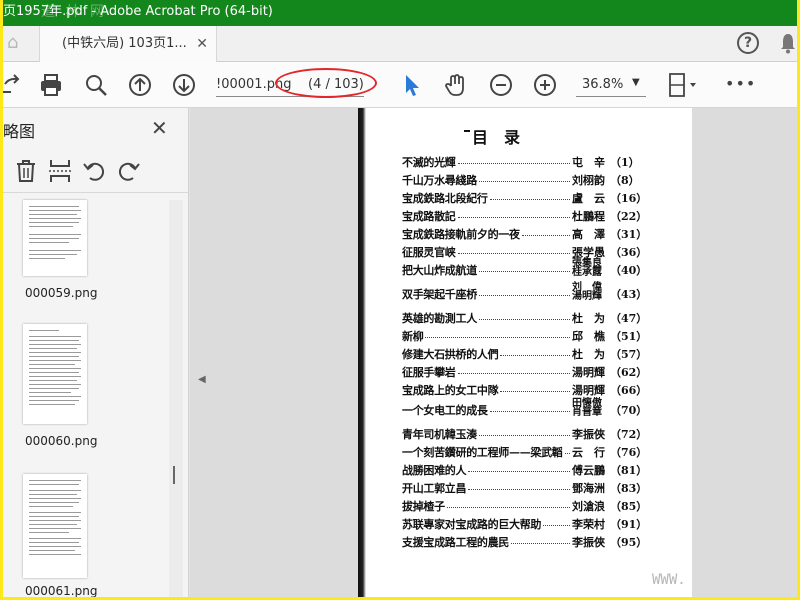 The height and width of the screenshot is (600, 800). Describe the element at coordinates (629, 354) in the screenshot. I see `toc-entry-page: （57）` at that location.